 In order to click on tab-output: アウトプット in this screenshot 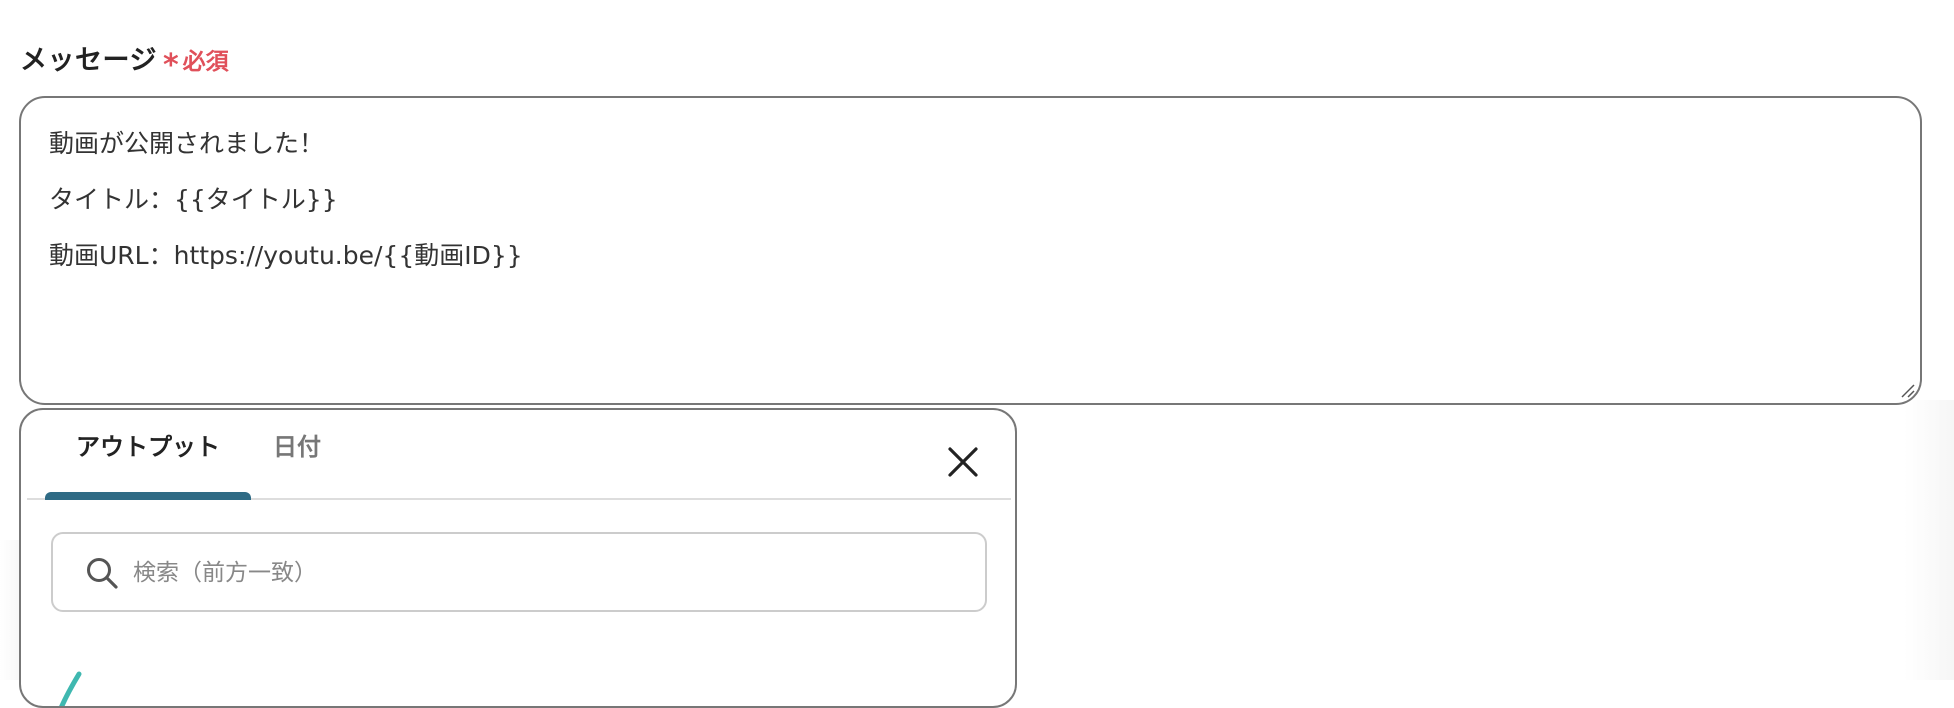, I will do `click(148, 454)`.